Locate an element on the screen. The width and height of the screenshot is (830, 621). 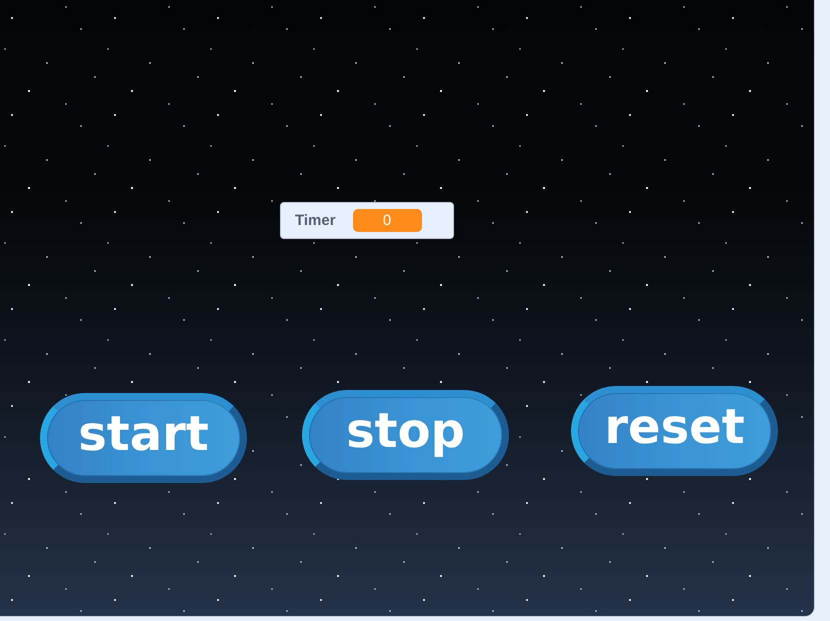
sprite-button: reset is located at coordinates (674, 431).